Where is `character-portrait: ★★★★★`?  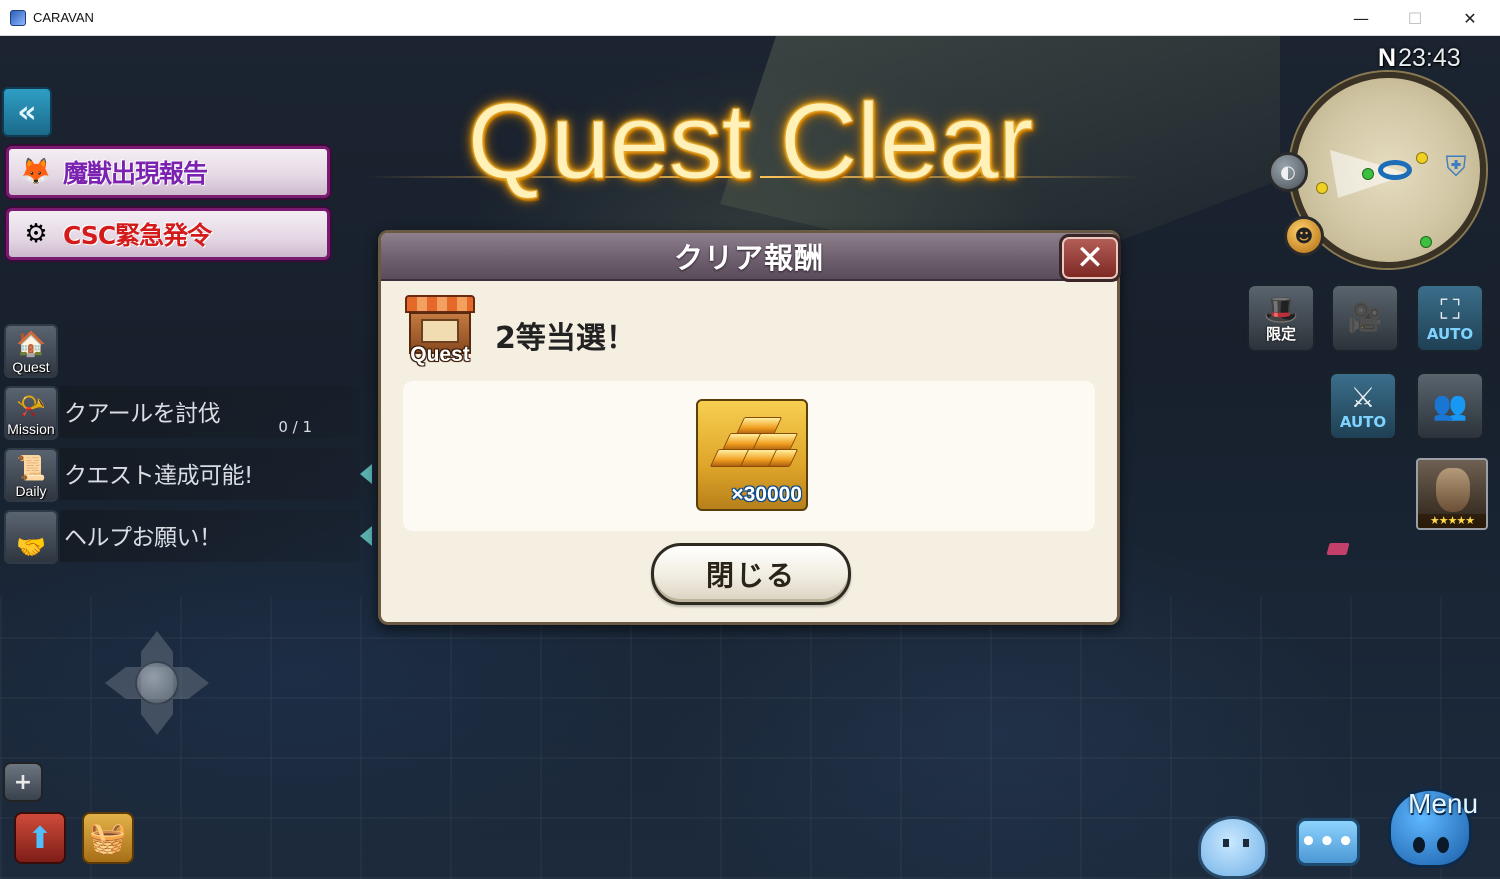 character-portrait: ★★★★★ is located at coordinates (1452, 494).